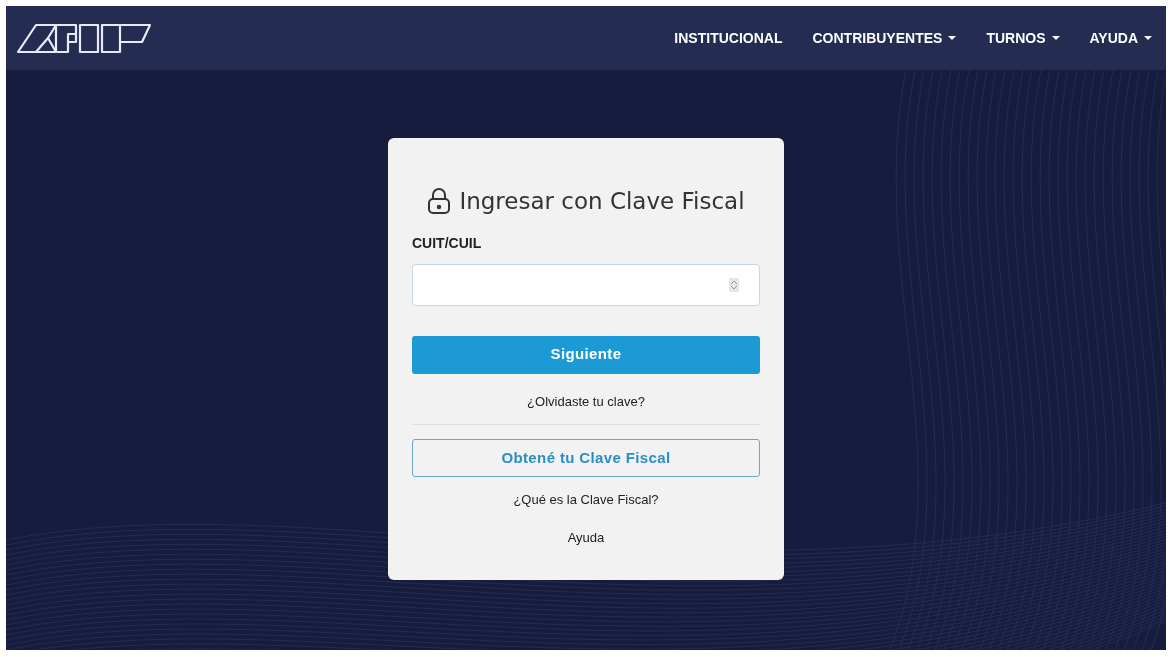  Describe the element at coordinates (84, 38) in the screenshot. I see `logo-icon` at that location.